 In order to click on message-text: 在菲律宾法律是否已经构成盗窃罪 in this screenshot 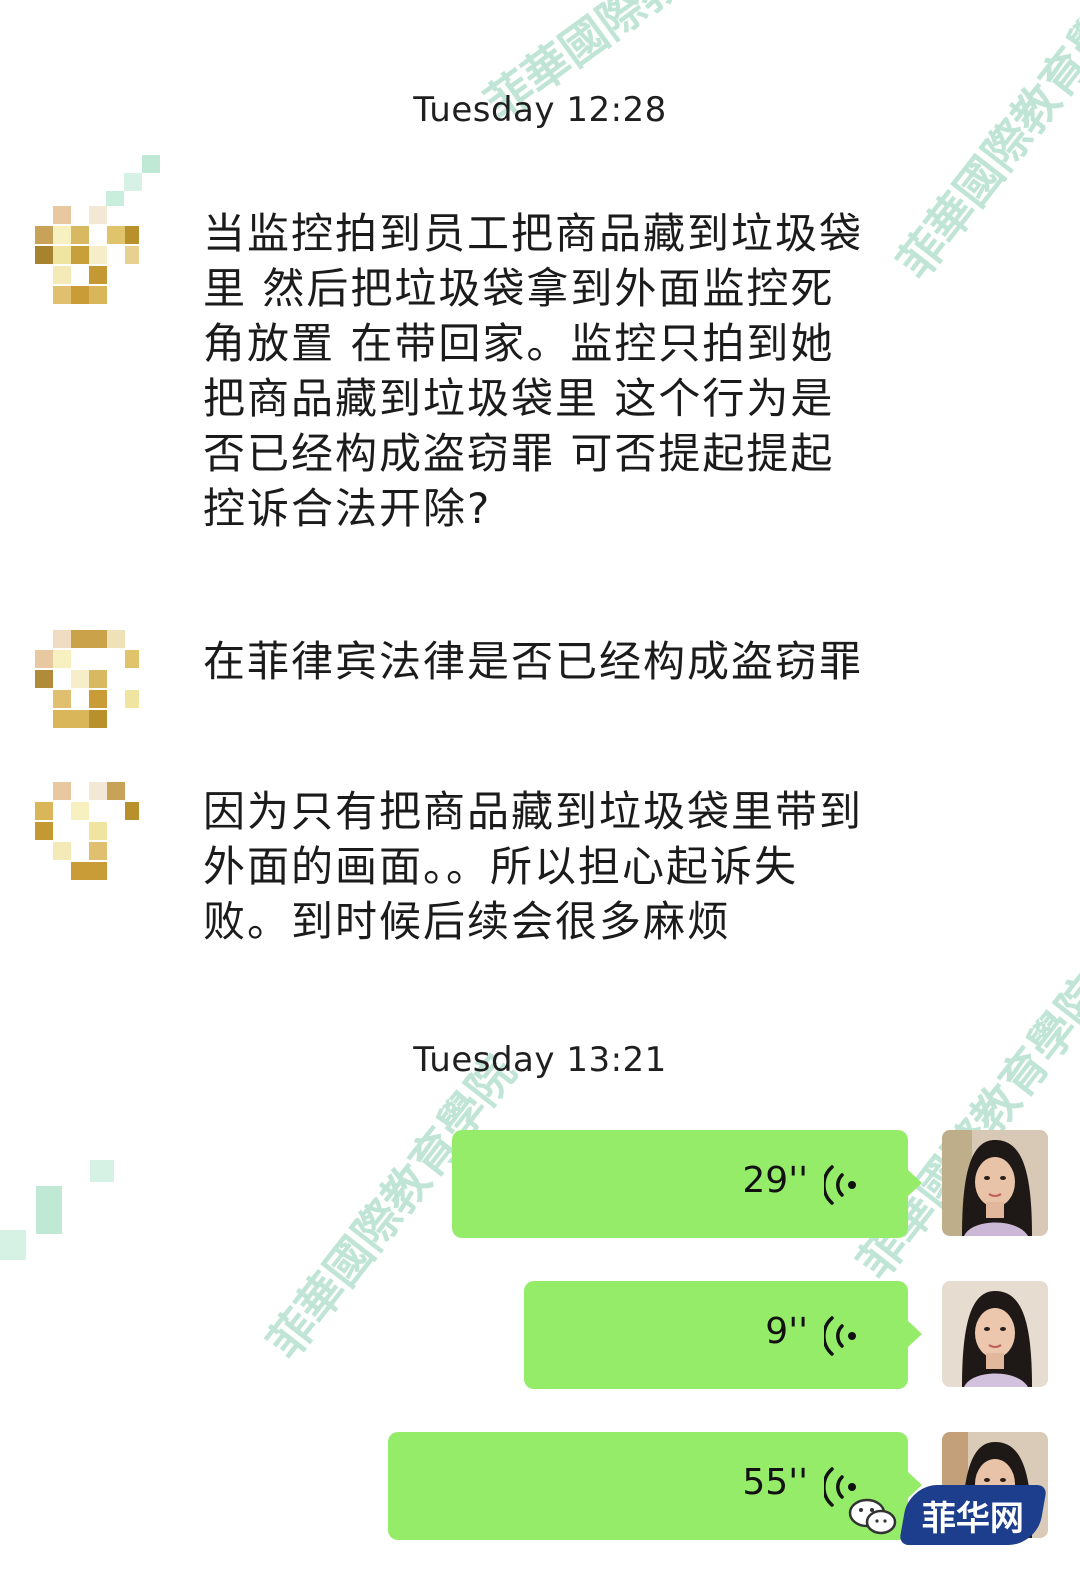, I will do `click(533, 661)`.